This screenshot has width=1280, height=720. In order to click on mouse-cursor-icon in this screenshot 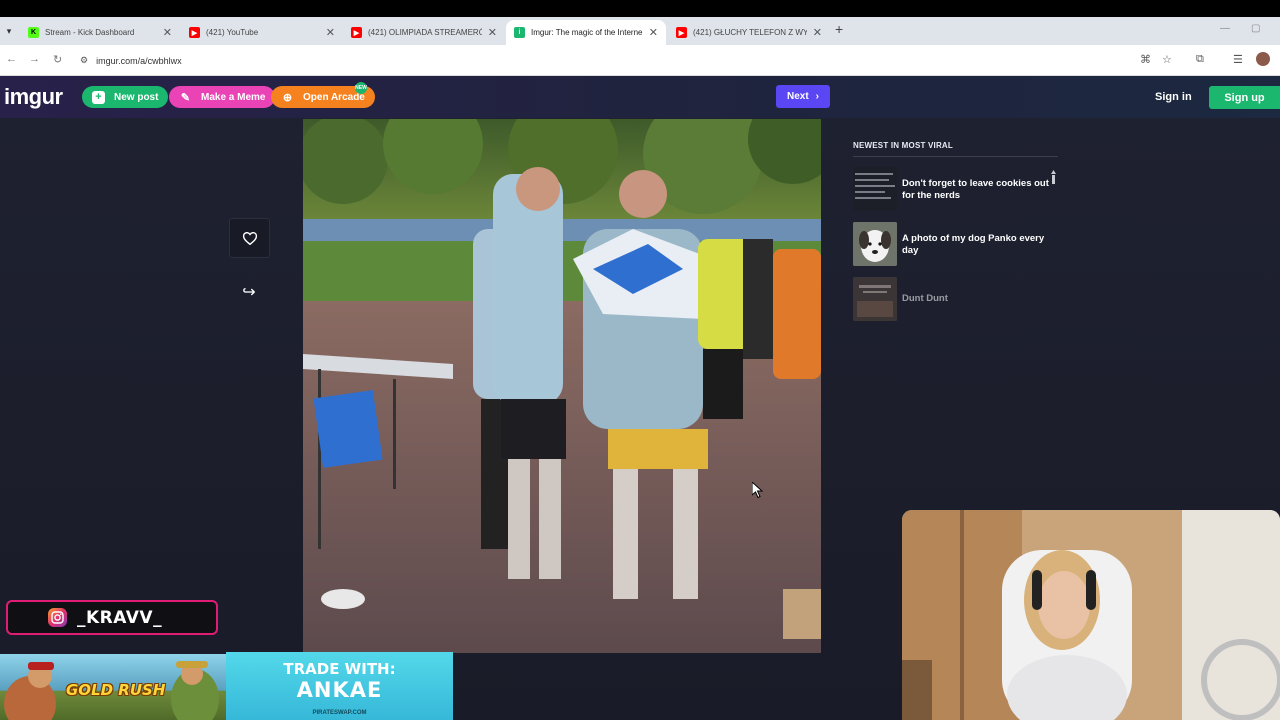, I will do `click(758, 490)`.